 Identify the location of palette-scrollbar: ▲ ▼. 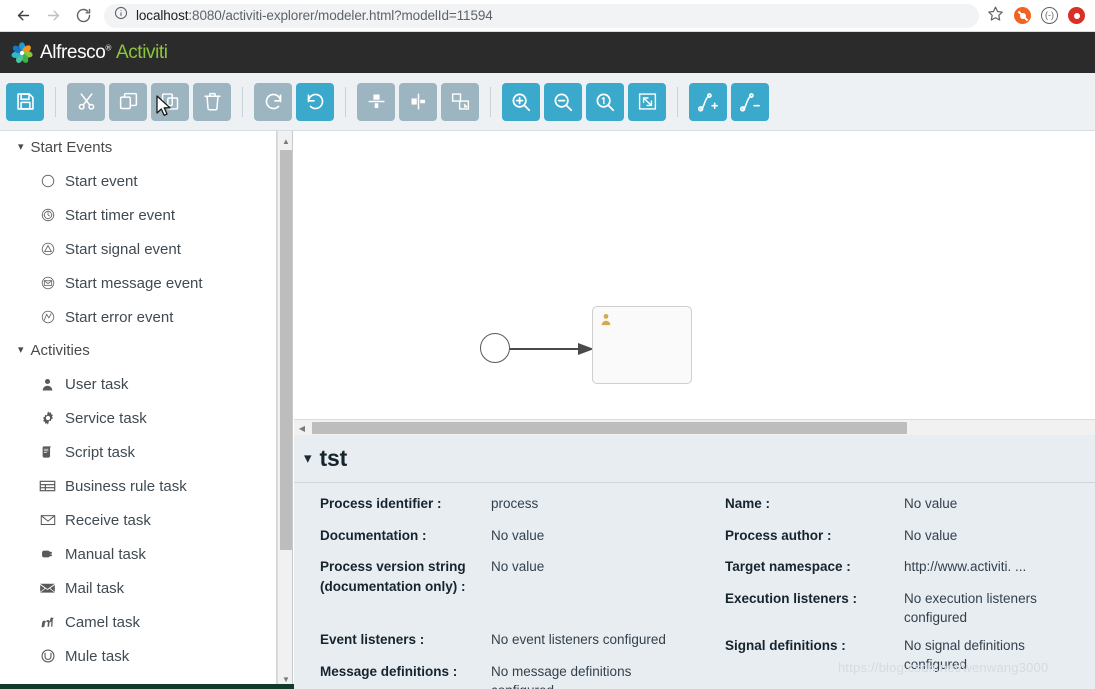
(285, 410).